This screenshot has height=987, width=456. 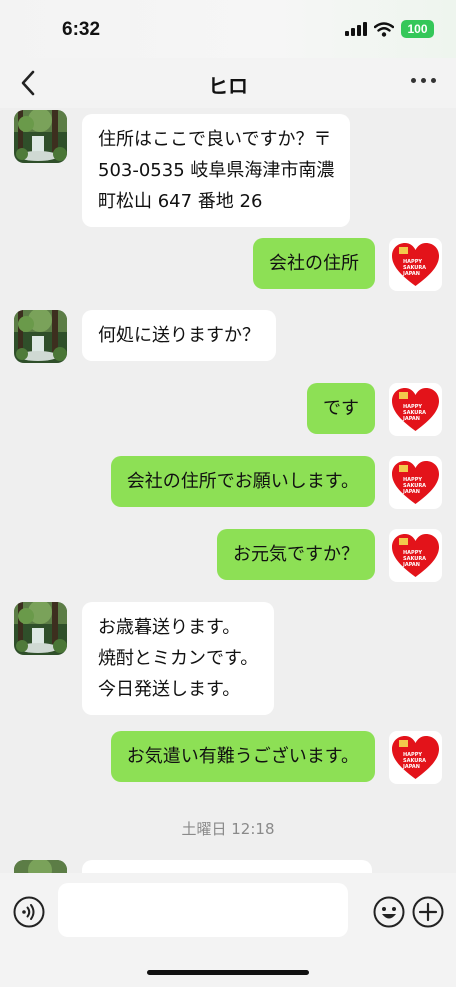 I want to click on input-bar, so click(x=228, y=930).